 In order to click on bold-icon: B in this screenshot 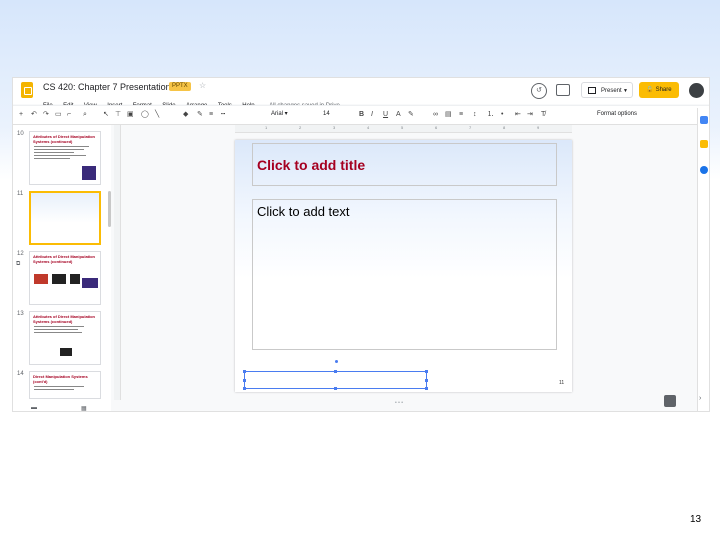, I will do `click(361, 115)`.